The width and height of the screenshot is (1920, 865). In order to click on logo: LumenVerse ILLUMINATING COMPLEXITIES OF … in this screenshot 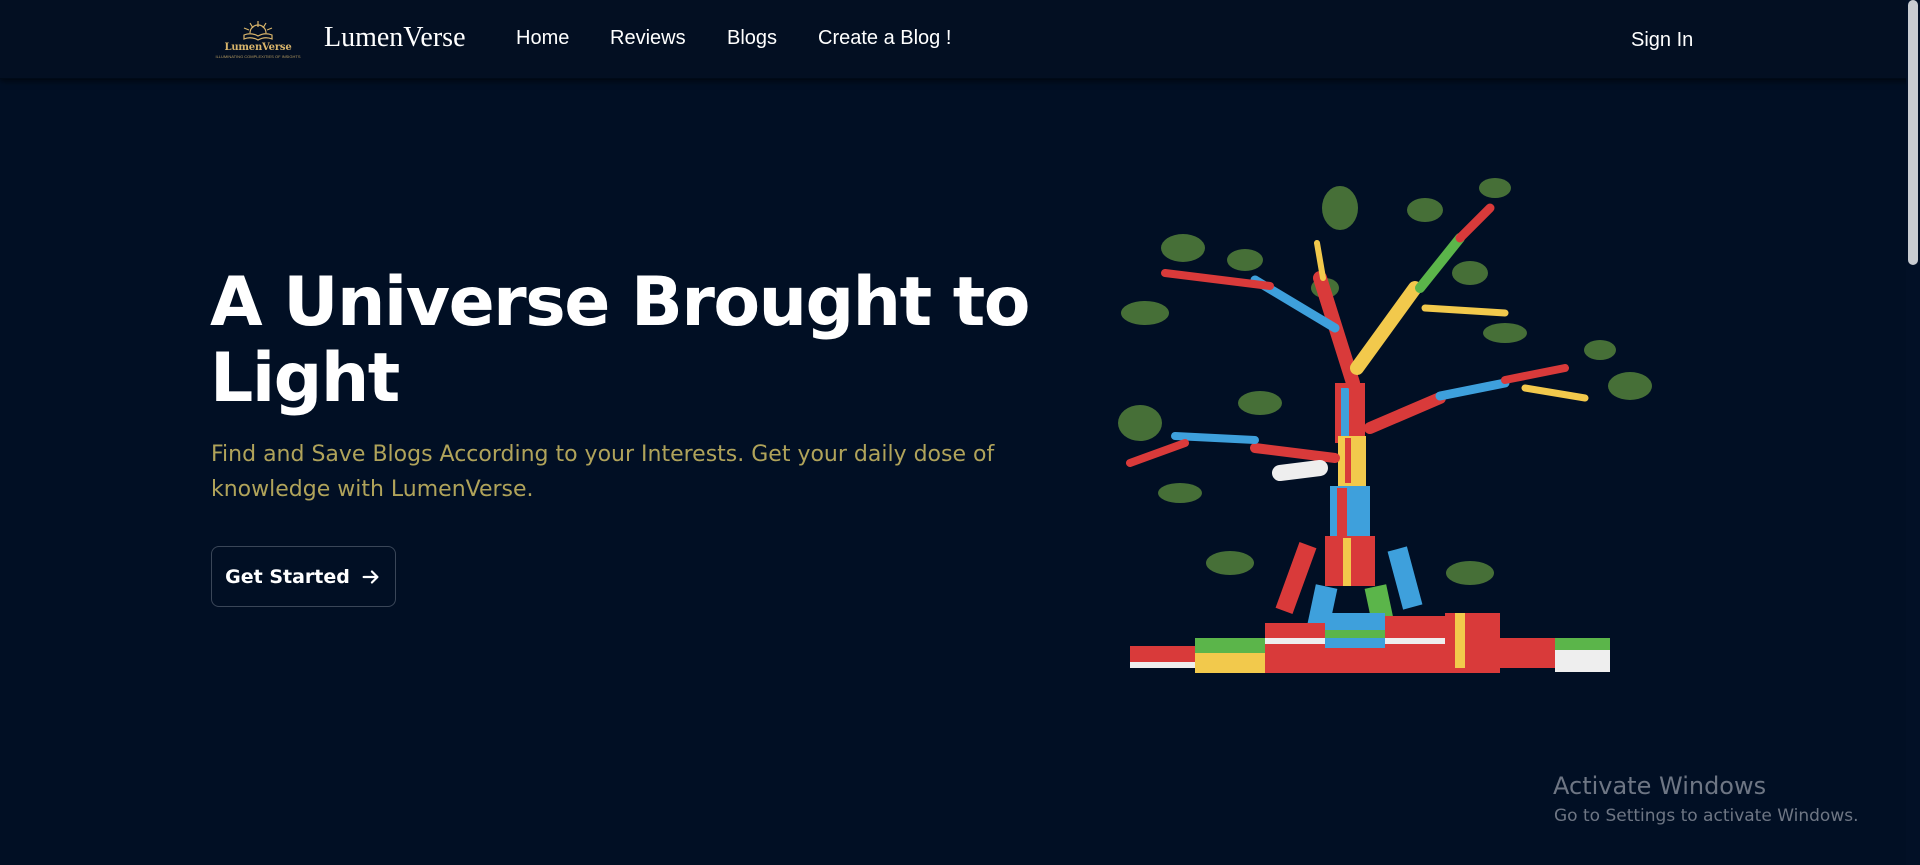, I will do `click(258, 39)`.